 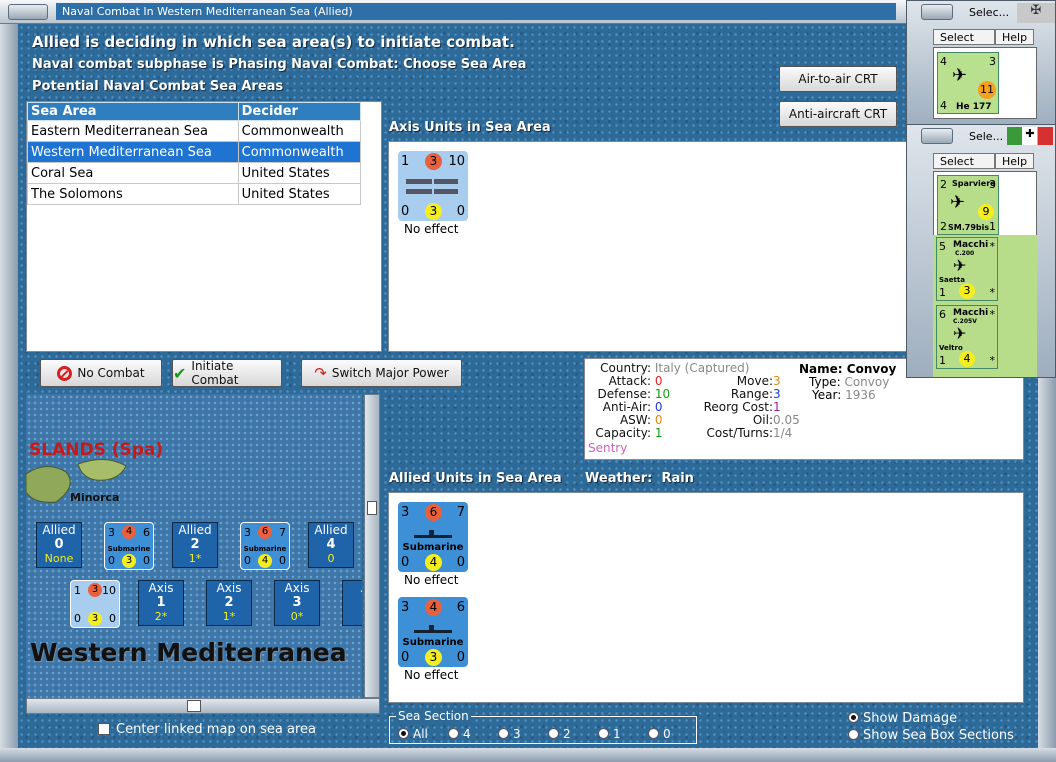 I want to click on radio-all: All, so click(x=413, y=734).